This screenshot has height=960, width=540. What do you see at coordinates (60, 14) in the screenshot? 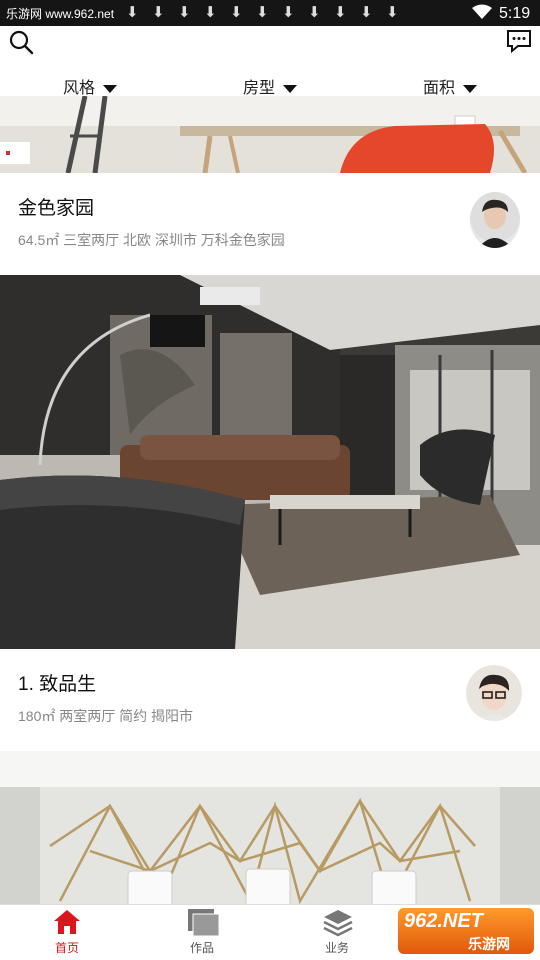
I see `watermark-text: 乐游网 www.962.net` at bounding box center [60, 14].